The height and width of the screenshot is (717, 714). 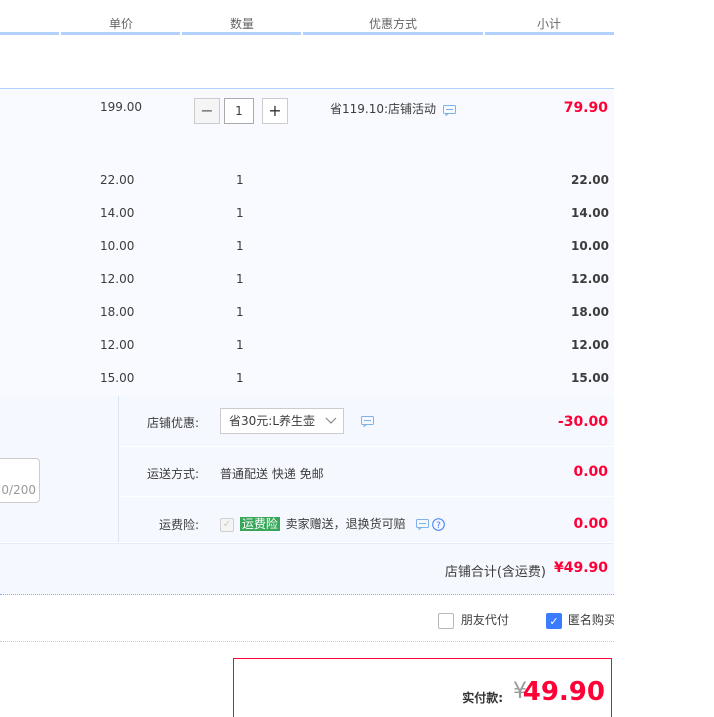 What do you see at coordinates (272, 421) in the screenshot?
I see `shop-discount-selected: 省30元:L养生壶` at bounding box center [272, 421].